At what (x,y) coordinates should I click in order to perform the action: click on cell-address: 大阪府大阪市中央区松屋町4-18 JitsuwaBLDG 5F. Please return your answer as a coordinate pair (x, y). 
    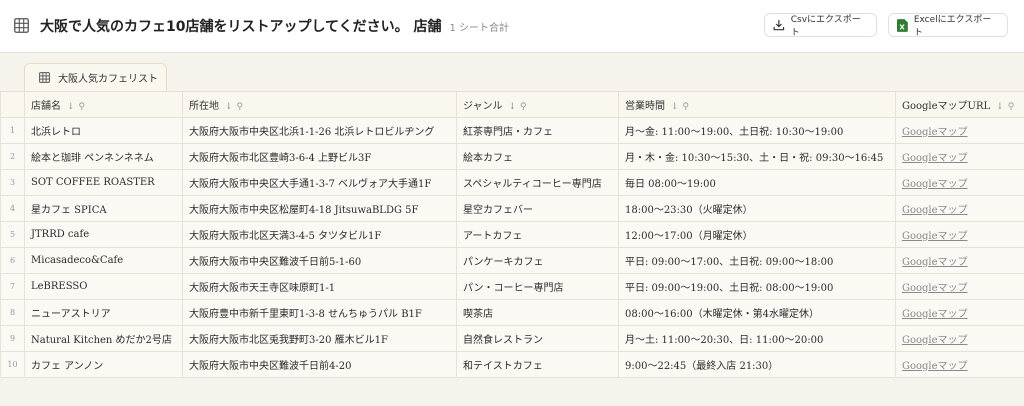
    Looking at the image, I should click on (319, 208).